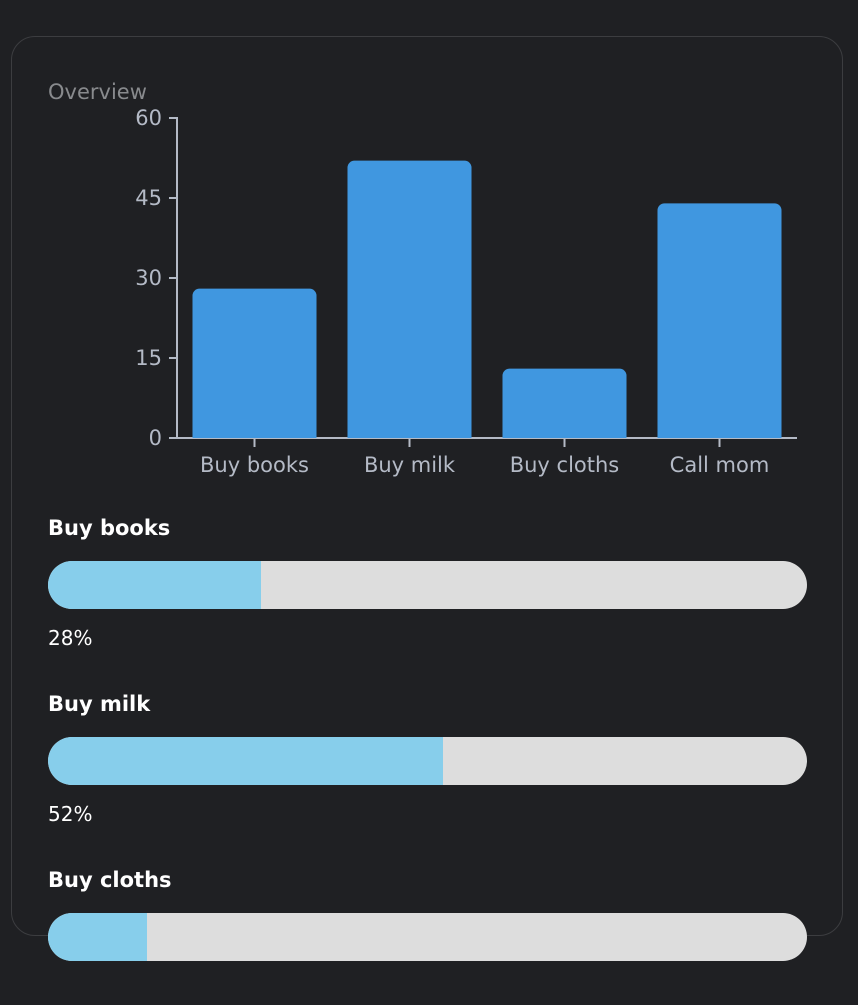  I want to click on progress-item-buy-books: Buy books 28%, so click(428, 583).